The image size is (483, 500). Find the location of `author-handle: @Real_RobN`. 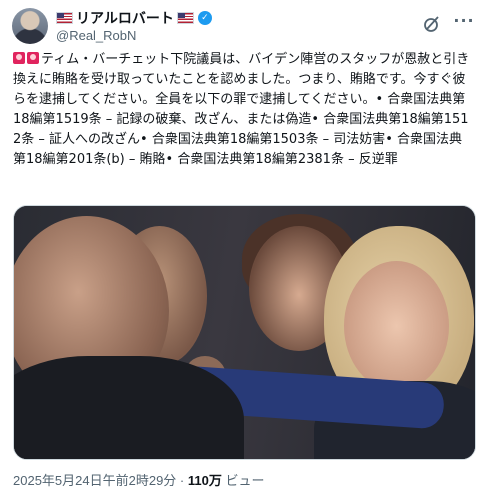

author-handle: @Real_RobN is located at coordinates (96, 35).